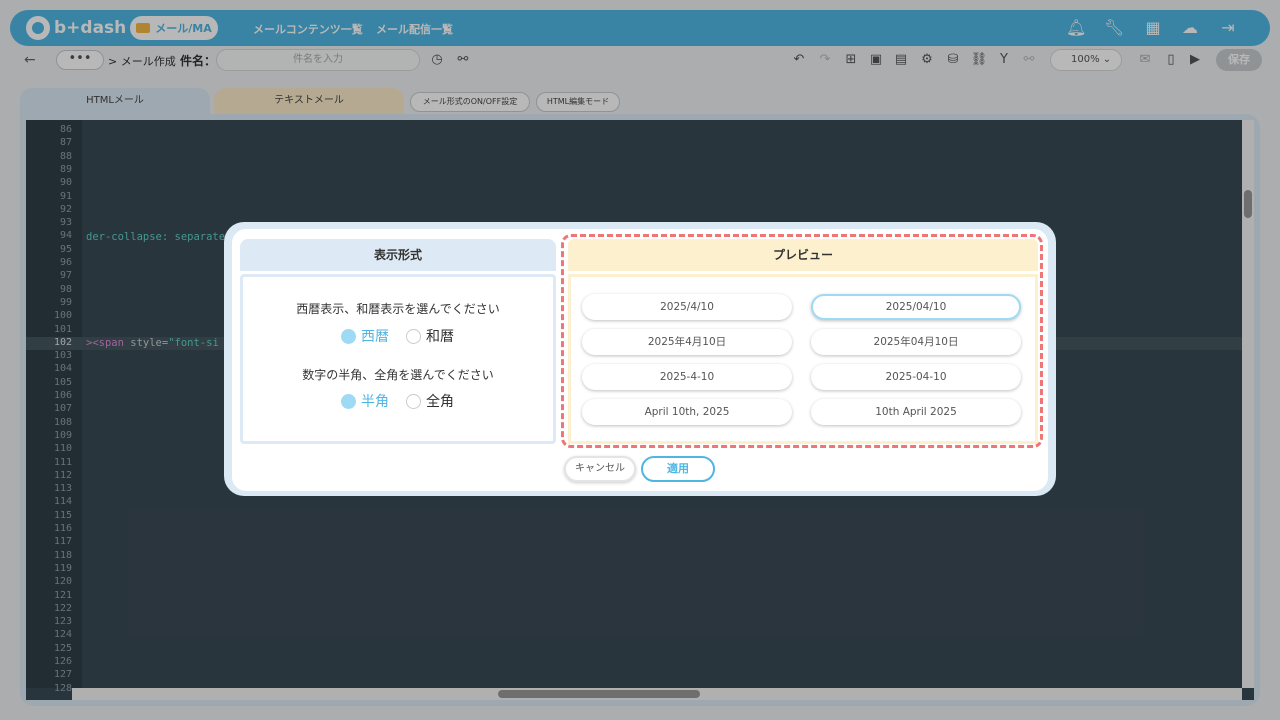 The width and height of the screenshot is (1280, 720). What do you see at coordinates (375, 402) in the screenshot?
I see `radio-label: 半角` at bounding box center [375, 402].